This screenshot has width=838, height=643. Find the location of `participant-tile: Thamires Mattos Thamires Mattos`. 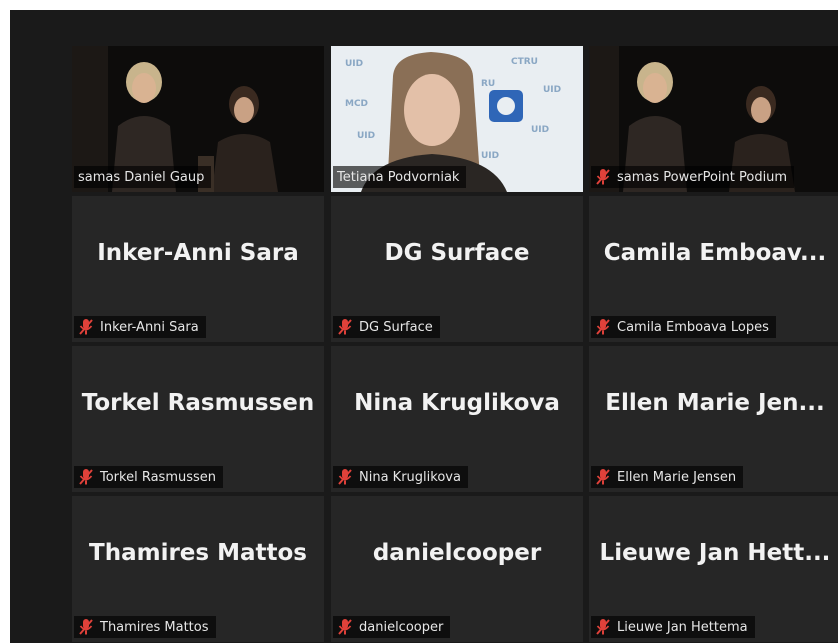

participant-tile: Thamires Mattos Thamires Mattos is located at coordinates (198, 569).